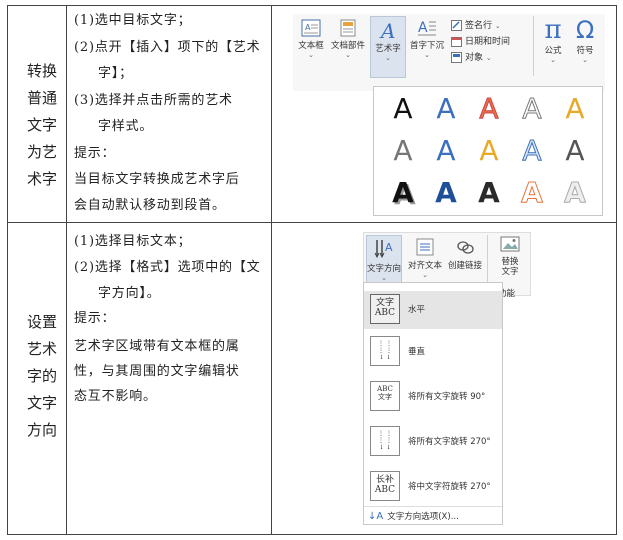  I want to click on wordart-style-9: A, so click(532, 151).